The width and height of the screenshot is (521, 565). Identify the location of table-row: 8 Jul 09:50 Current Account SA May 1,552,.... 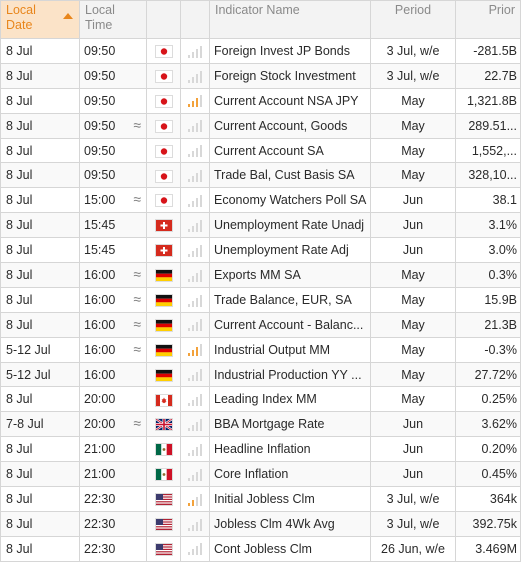
(260, 150).